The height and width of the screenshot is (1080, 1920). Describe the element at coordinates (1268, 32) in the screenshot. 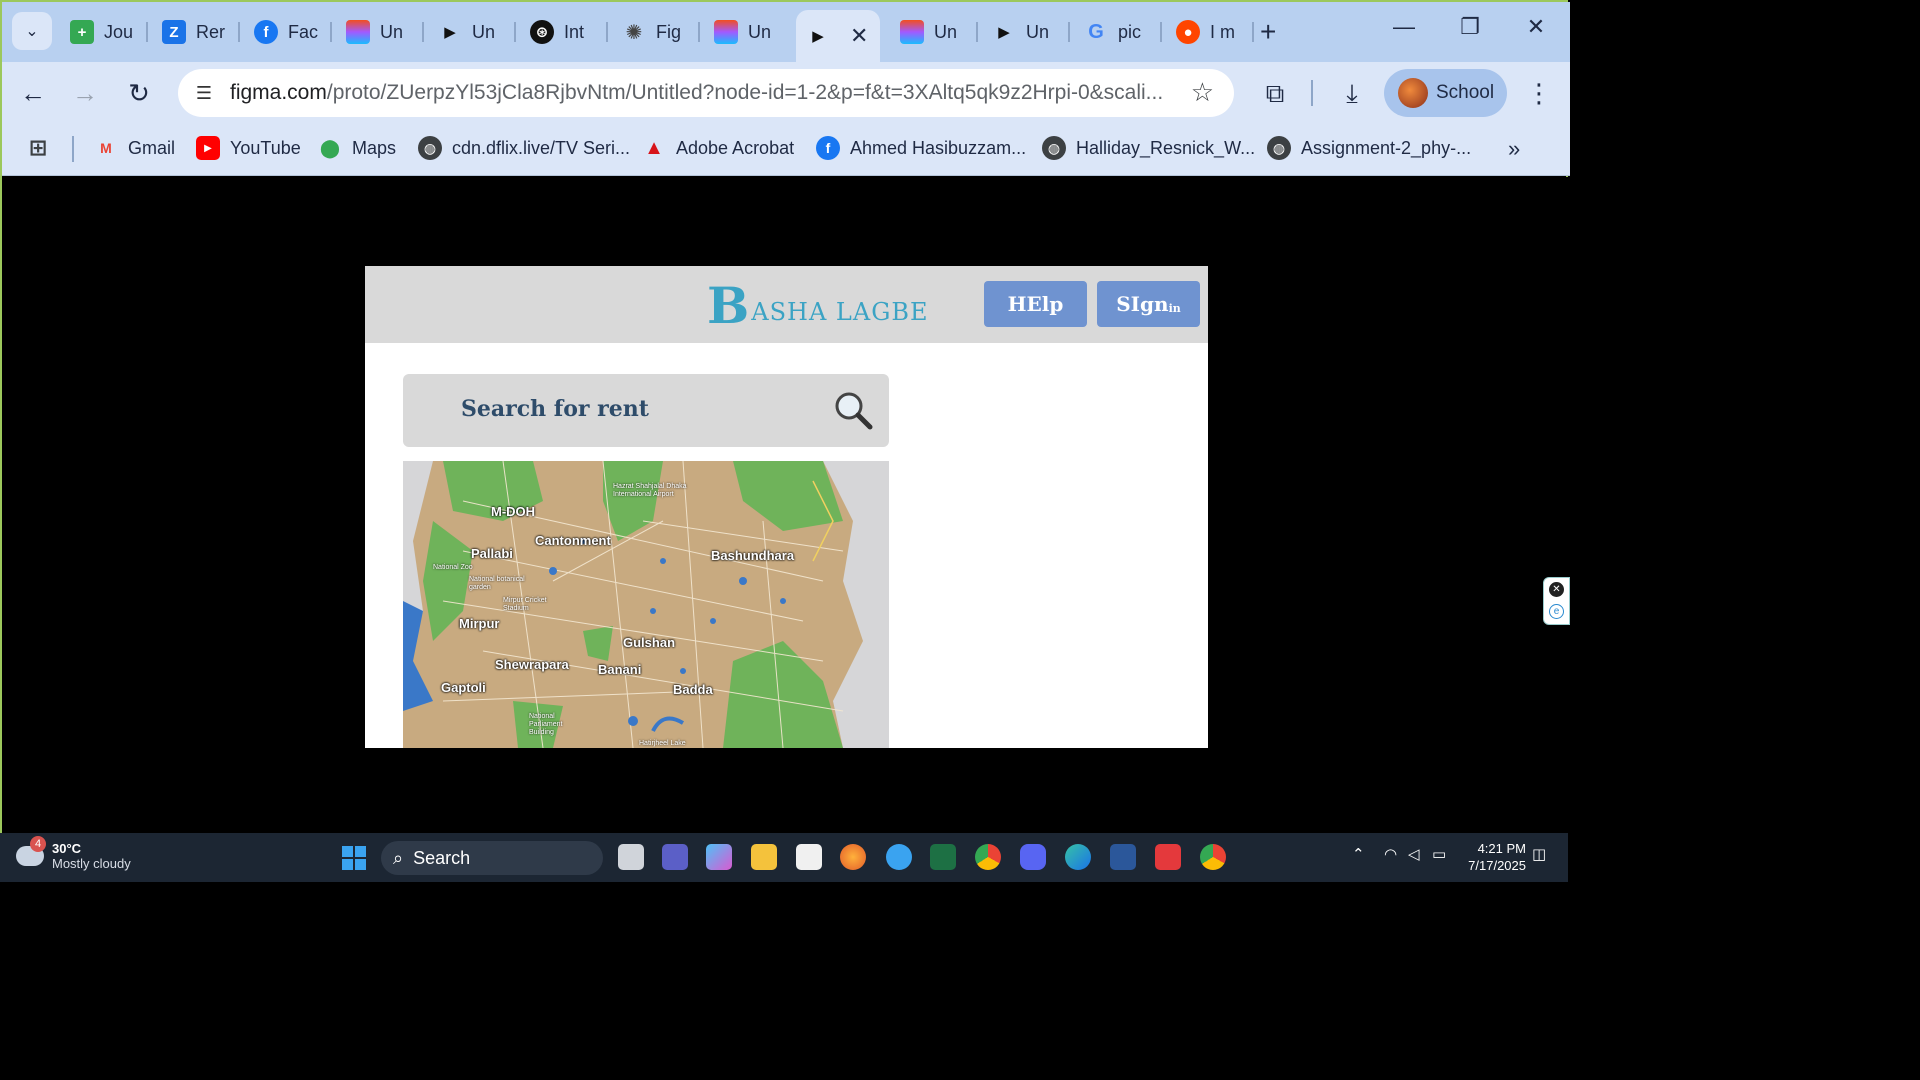

I see `new-tab-button: +` at that location.